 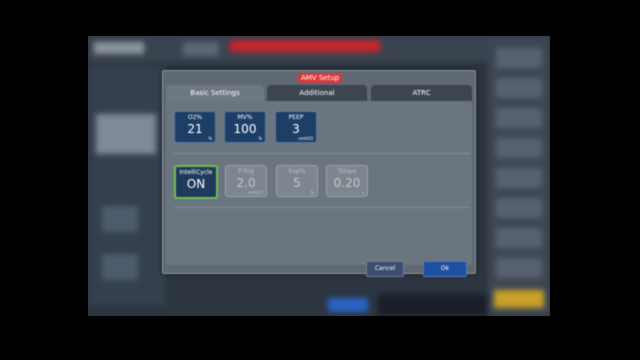 I want to click on mv-unit: %, so click(x=260, y=138).